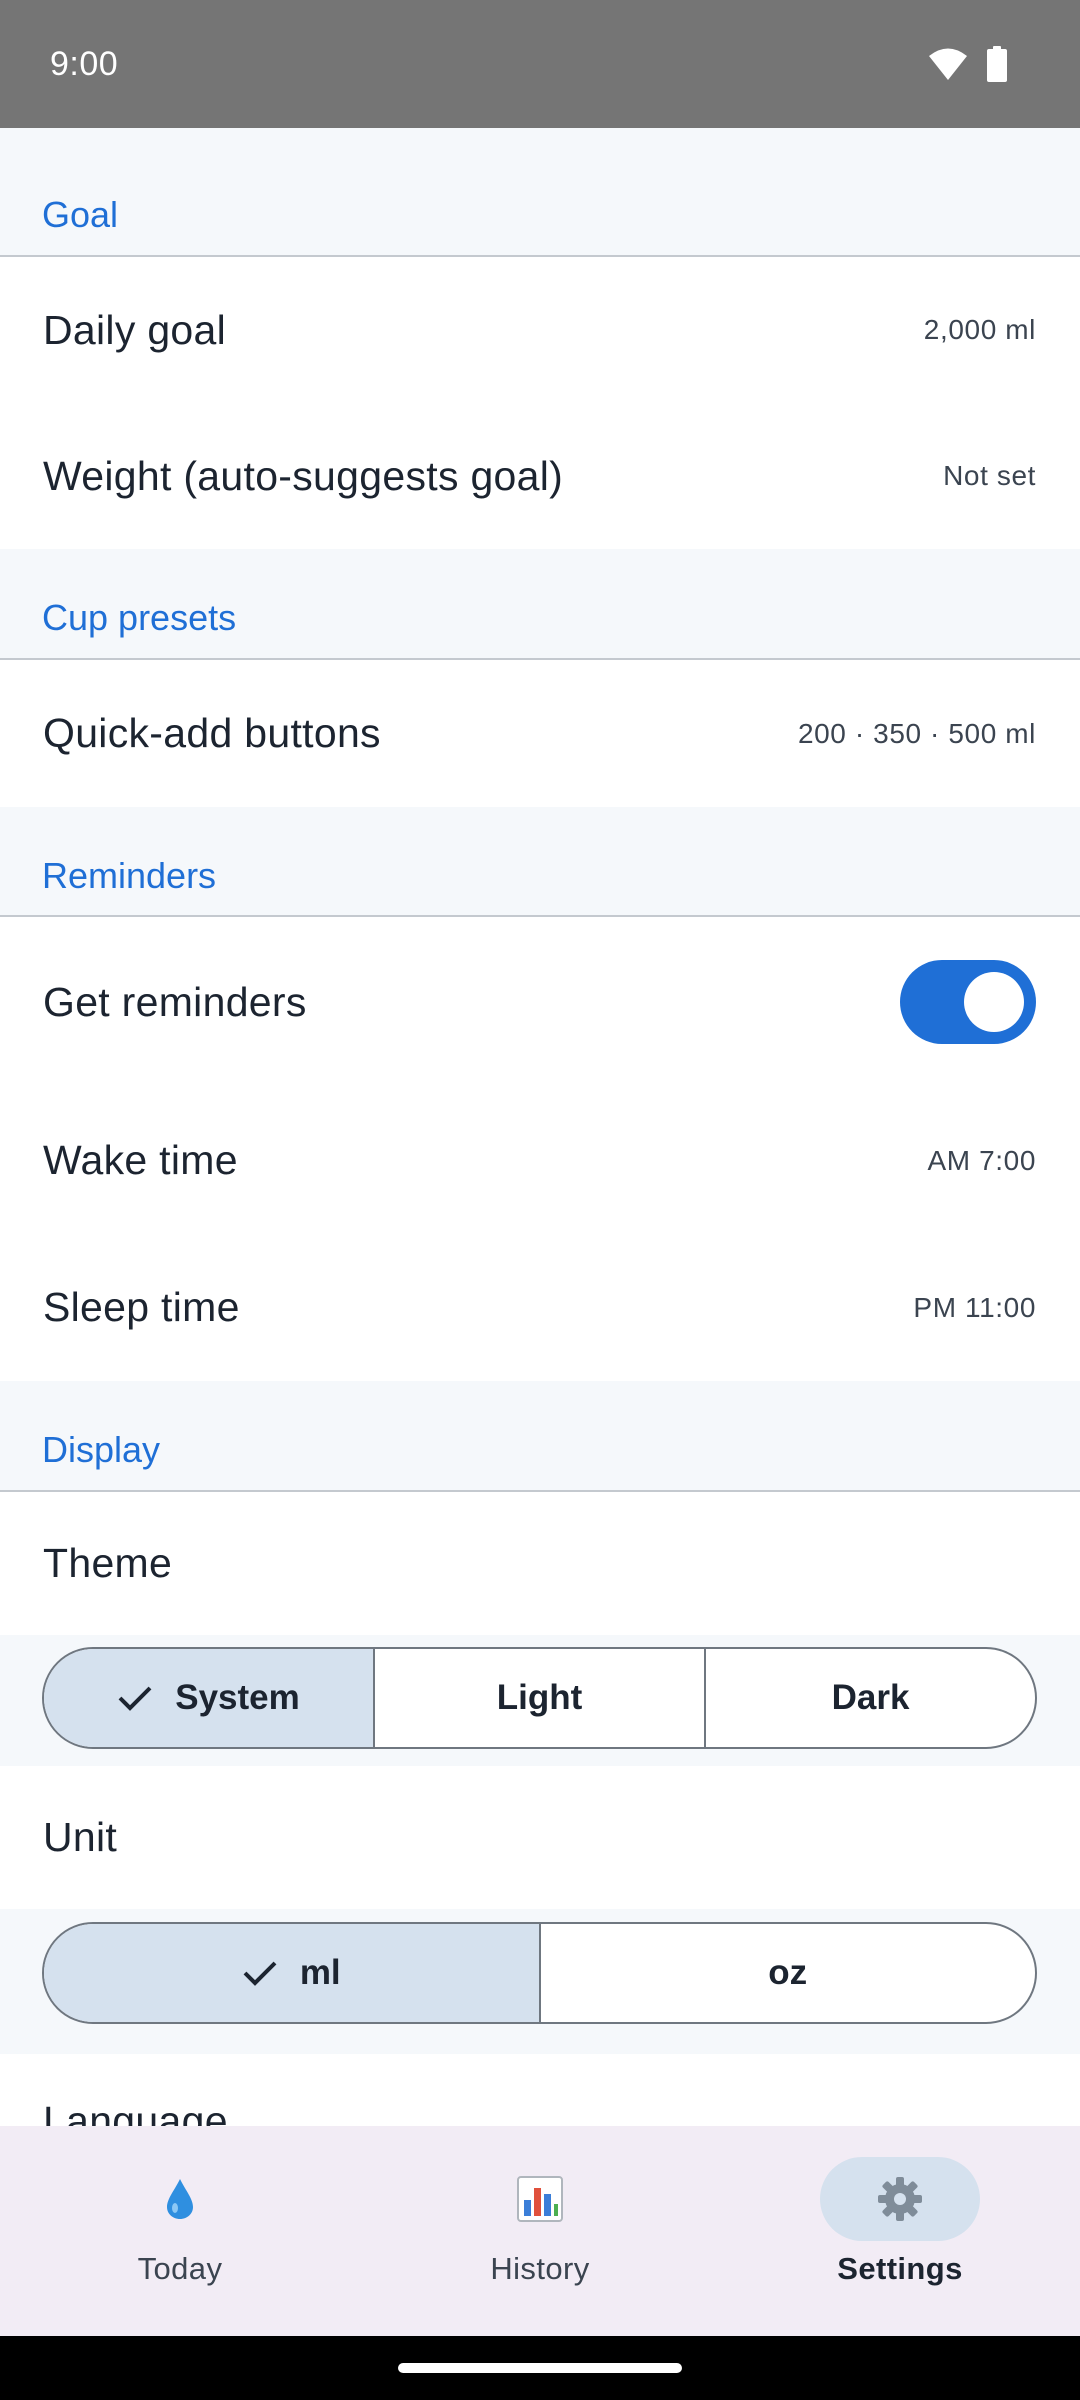  I want to click on weight-row: Weight (auto-suggests goal) Not set, so click(540, 476).